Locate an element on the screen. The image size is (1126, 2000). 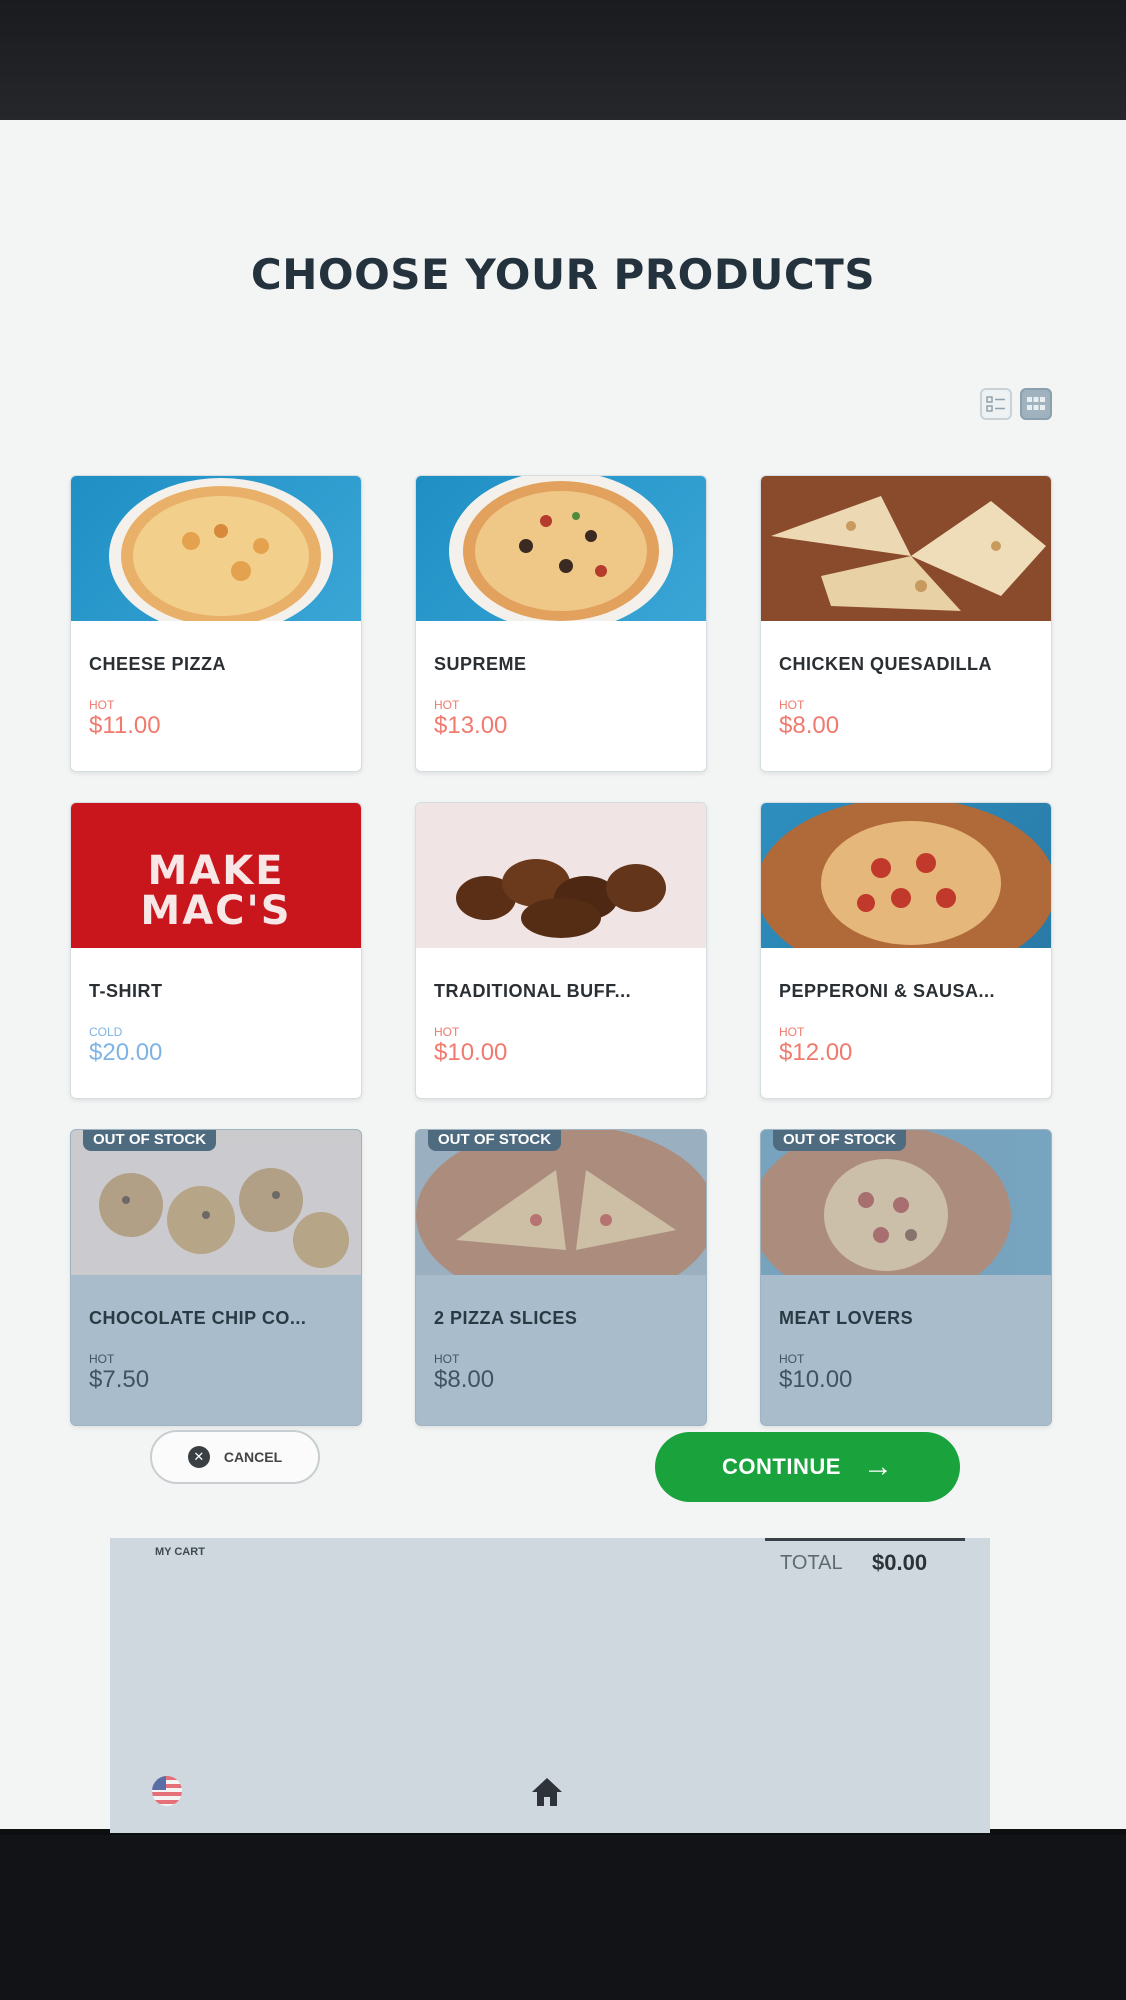
pizza-slices-image is located at coordinates (561, 1202).